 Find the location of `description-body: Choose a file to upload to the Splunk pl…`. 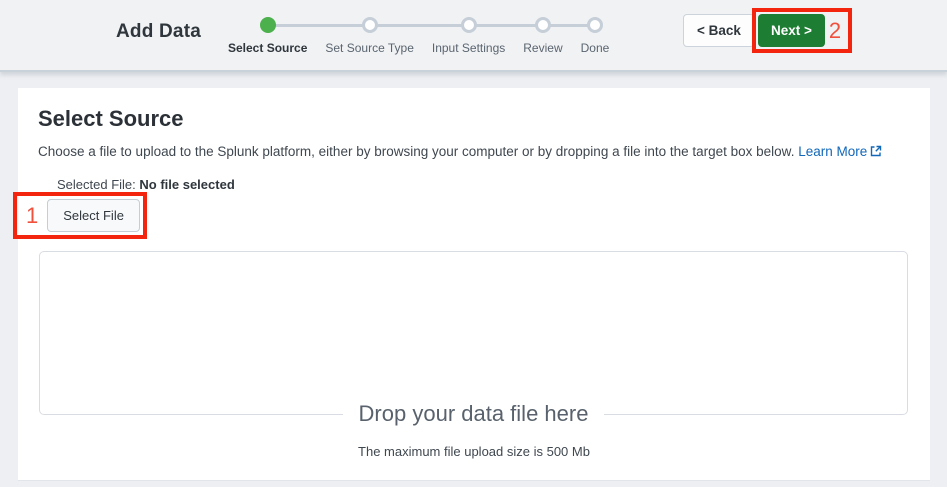

description-body: Choose a file to upload to the Splunk pl… is located at coordinates (416, 151).